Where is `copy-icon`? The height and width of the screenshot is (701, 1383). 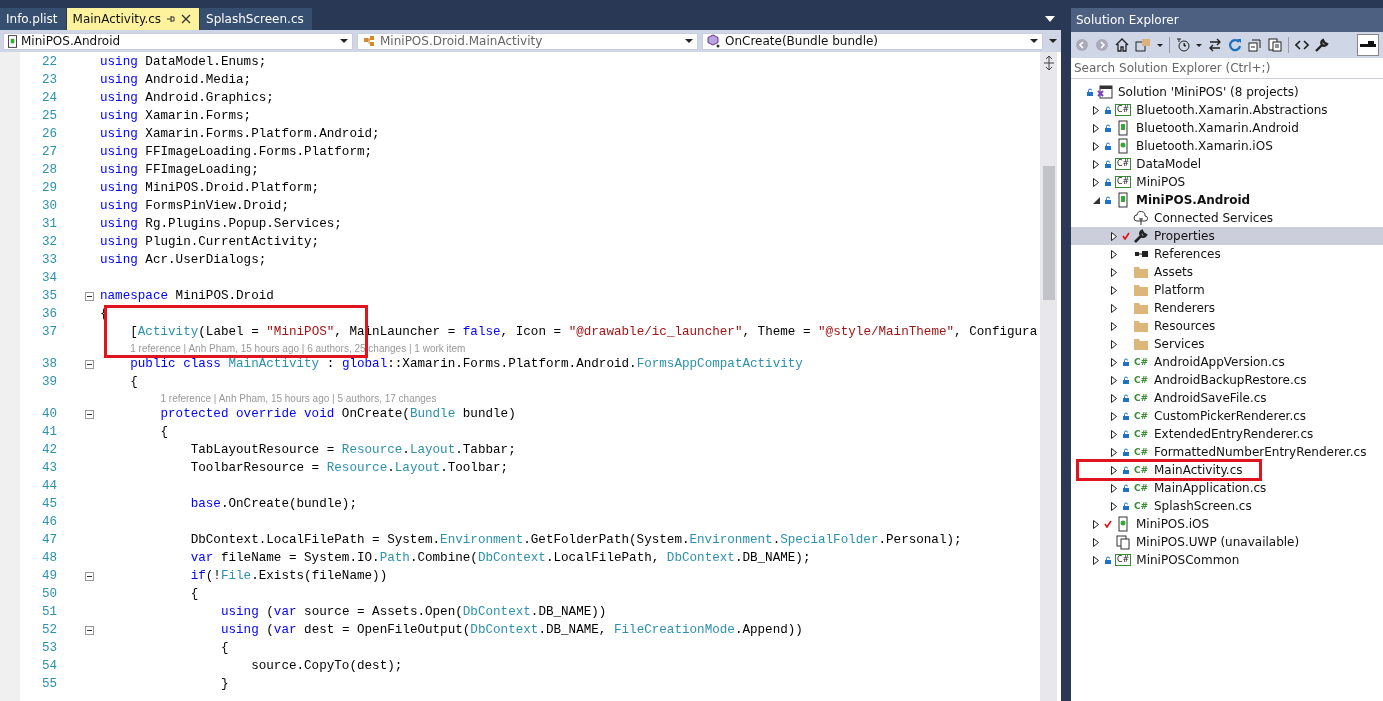
copy-icon is located at coordinates (1275, 45).